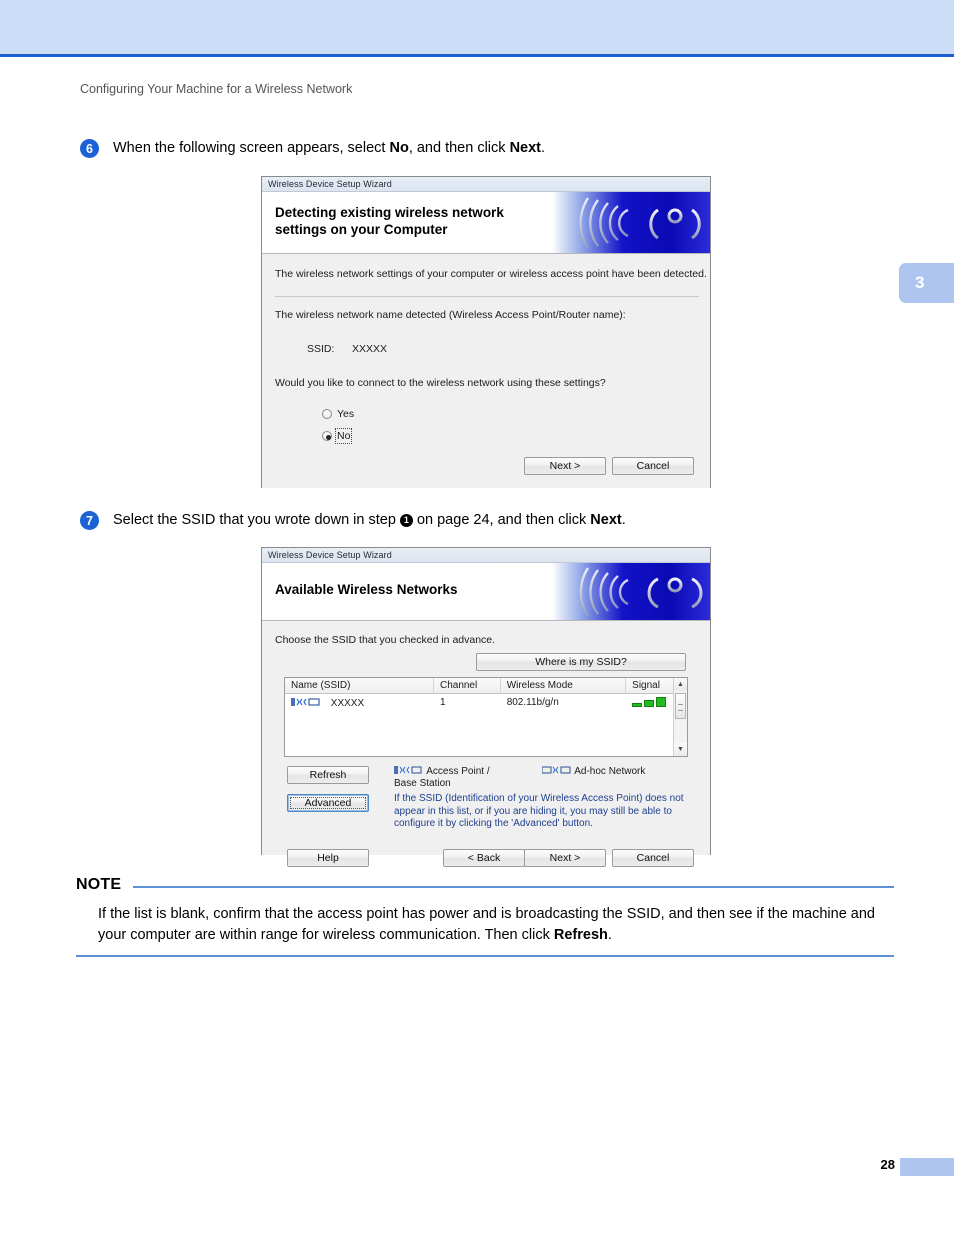 Image resolution: width=954 pixels, height=1235 pixels. I want to click on step-6-bold-no: No, so click(399, 148).